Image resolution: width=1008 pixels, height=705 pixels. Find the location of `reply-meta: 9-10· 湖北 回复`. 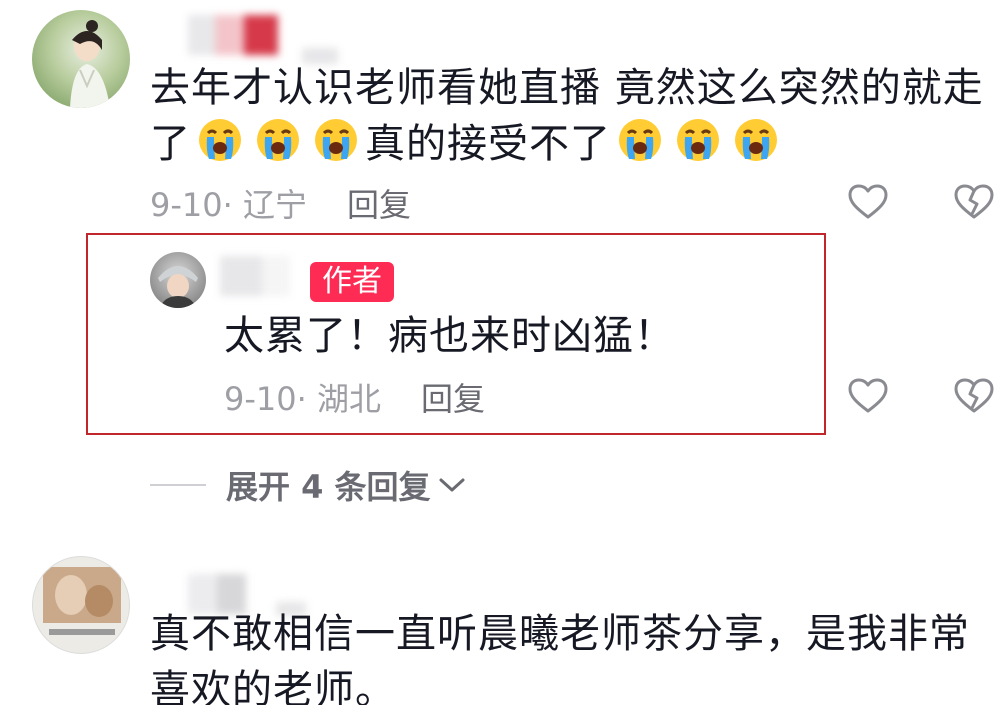

reply-meta: 9-10· 湖北 回复 is located at coordinates (354, 397).